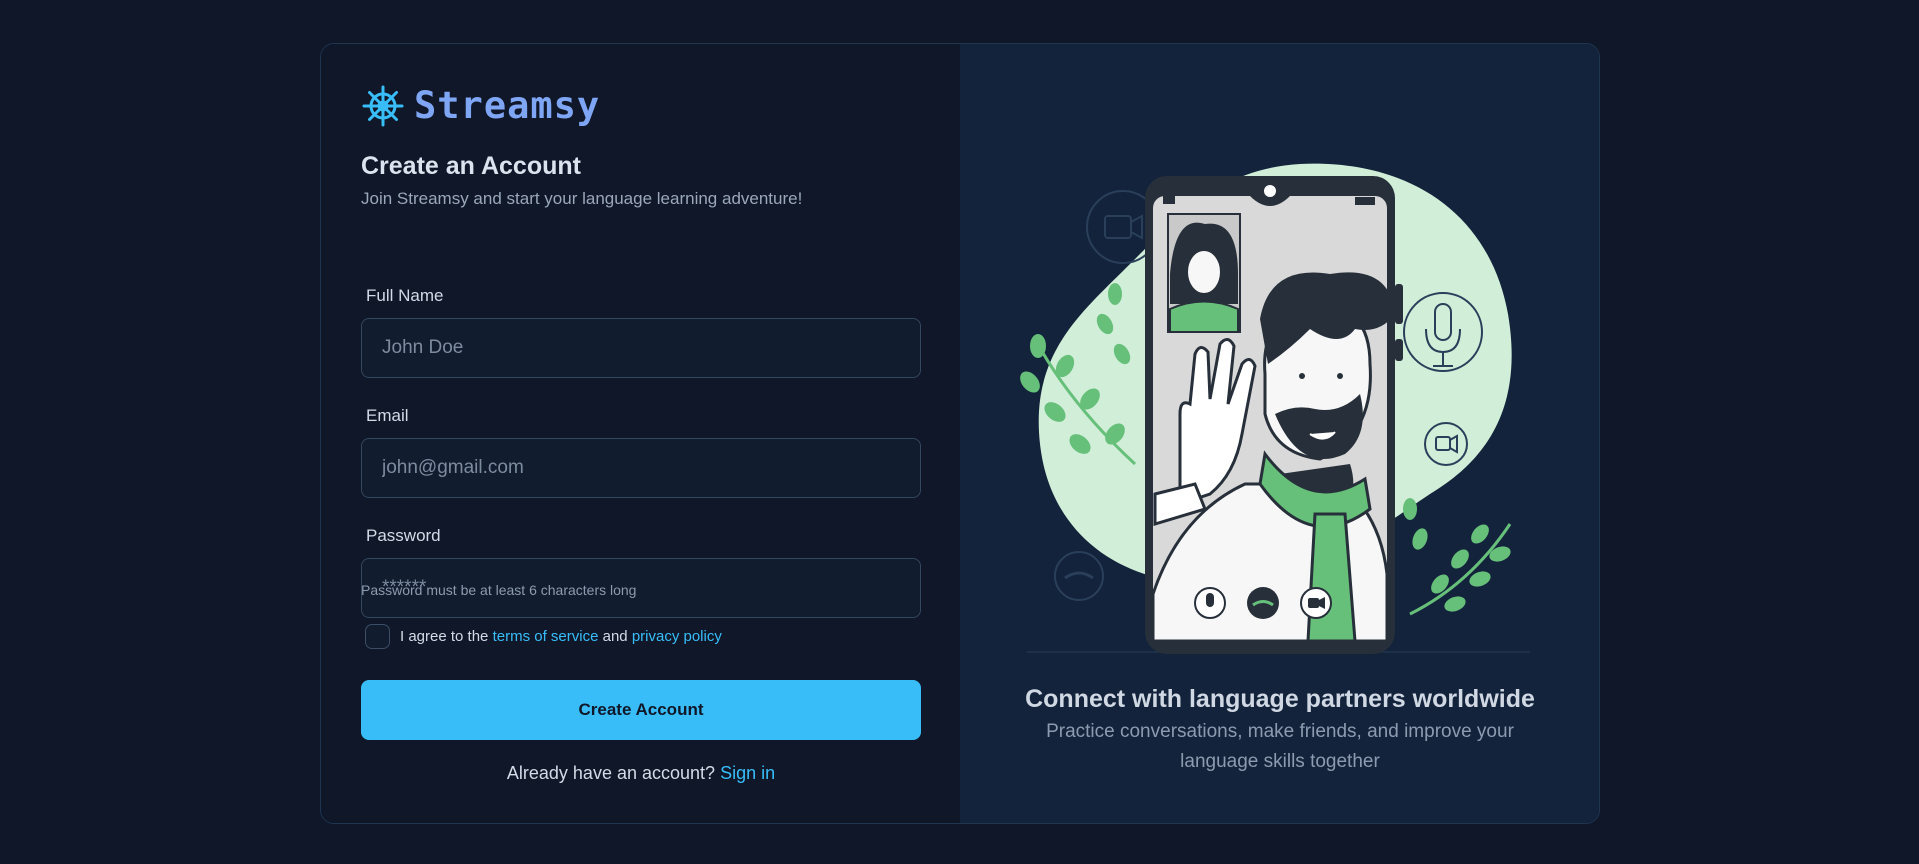 The width and height of the screenshot is (1919, 864). What do you see at coordinates (677, 636) in the screenshot?
I see `privacy-policy-link: privacy policy` at bounding box center [677, 636].